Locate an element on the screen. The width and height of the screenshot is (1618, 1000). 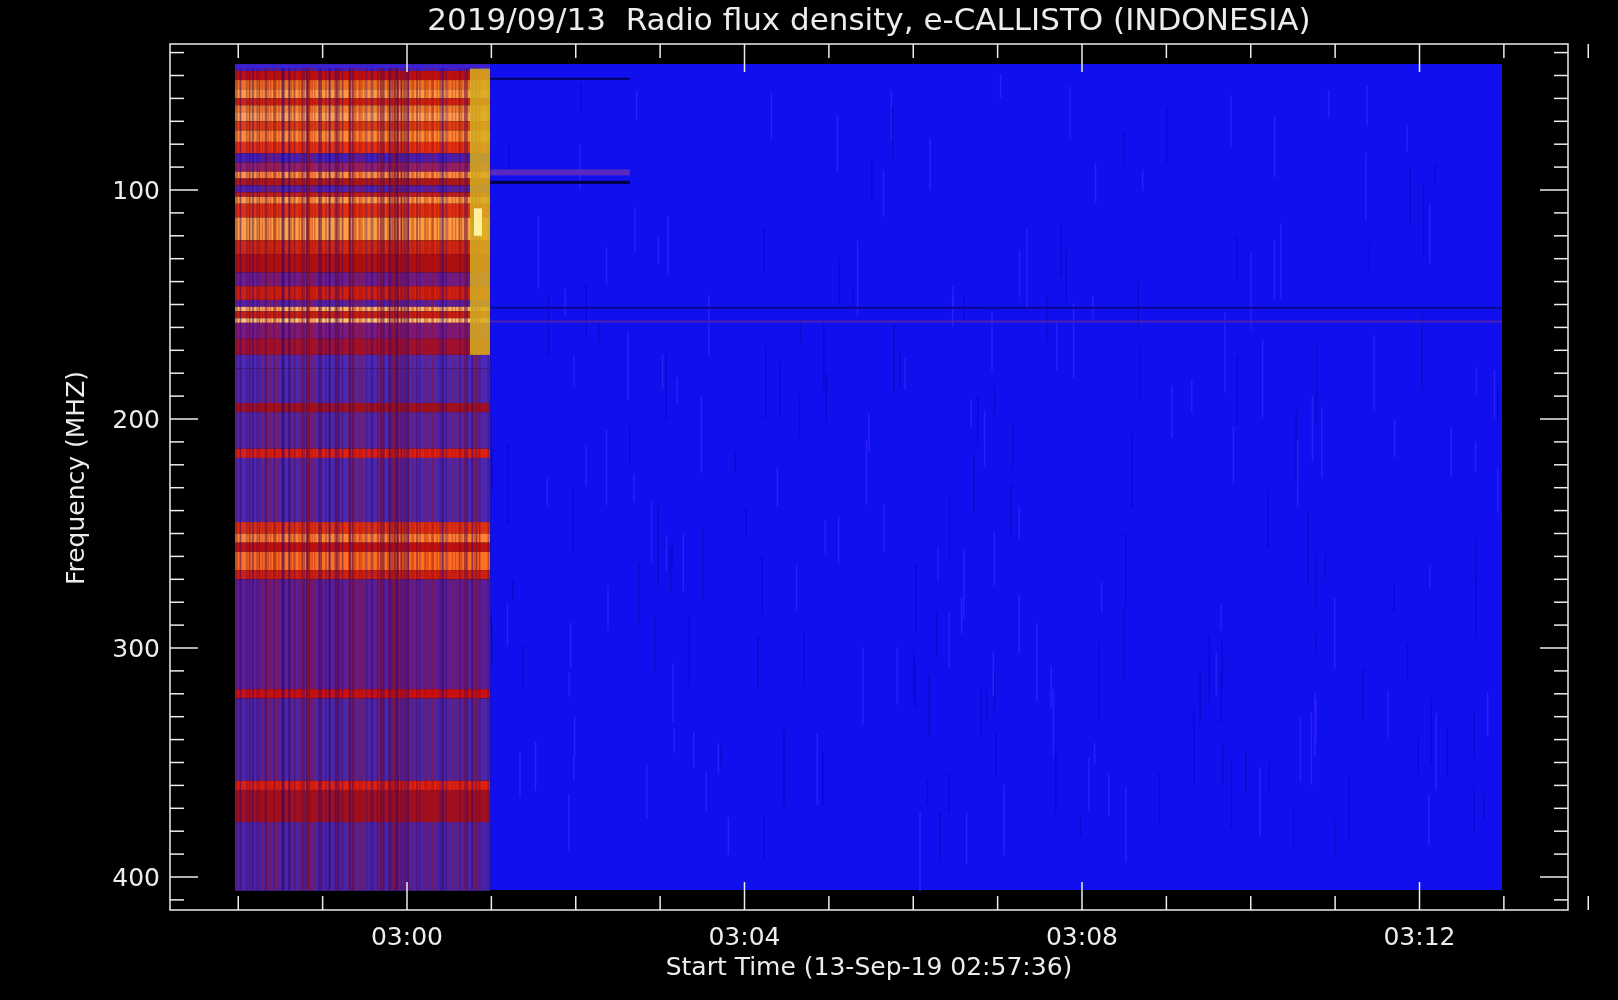
axis-label: Start Time (13-Sep-19 02:57:36) is located at coordinates (869, 966).